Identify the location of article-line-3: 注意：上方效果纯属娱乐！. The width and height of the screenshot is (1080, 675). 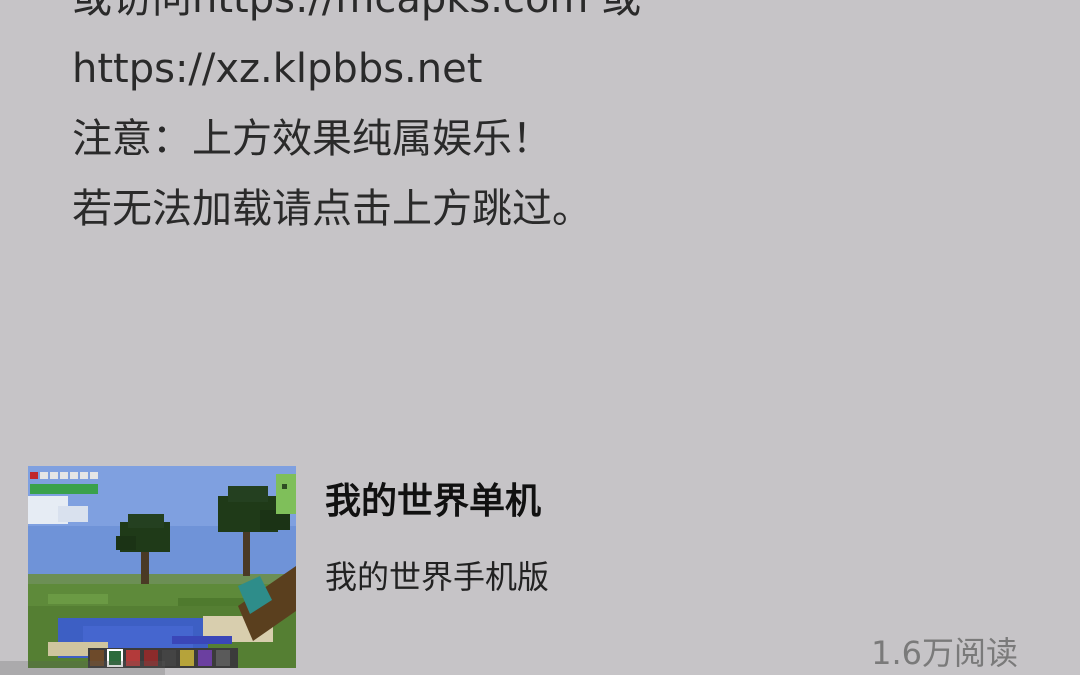
(312, 139).